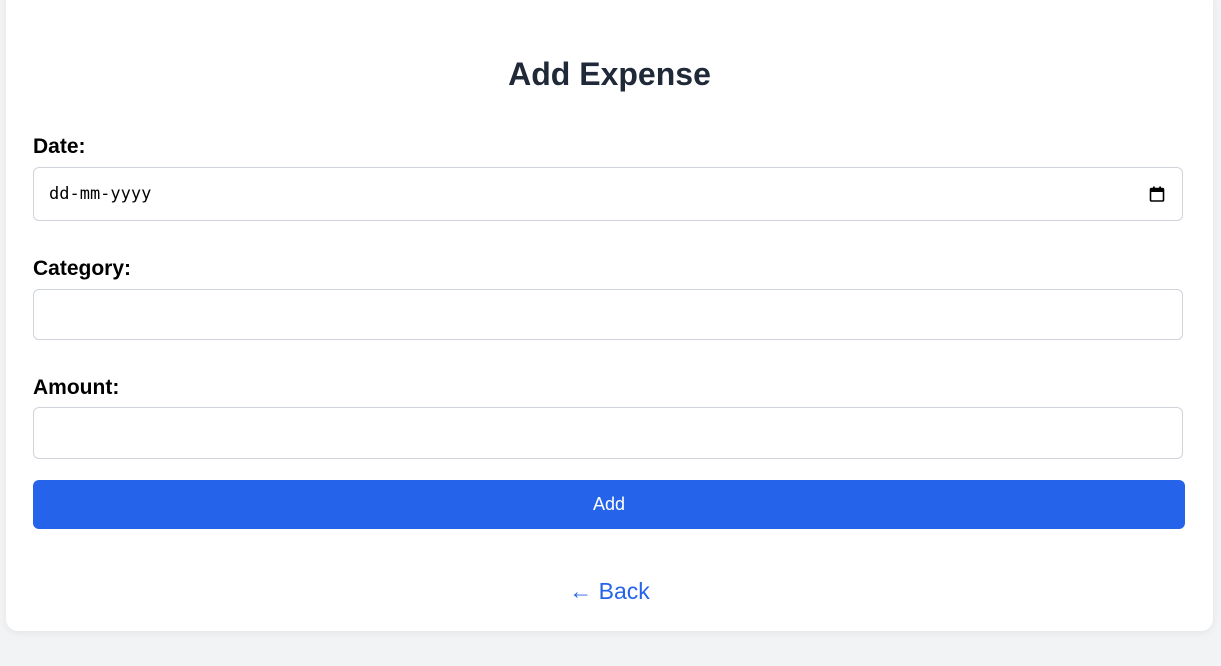 Image resolution: width=1221 pixels, height=666 pixels. What do you see at coordinates (609, 74) in the screenshot?
I see `page-title: Add Expense` at bounding box center [609, 74].